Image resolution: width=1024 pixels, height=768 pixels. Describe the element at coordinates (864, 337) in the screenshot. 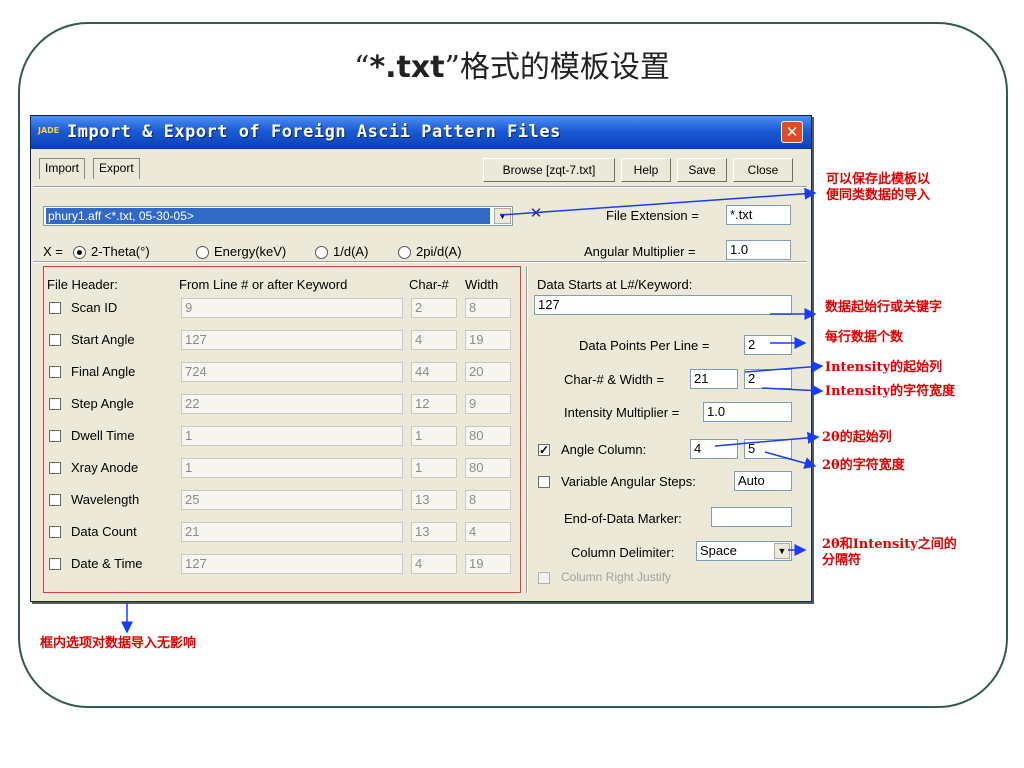

I see `note-points-per-line: 每行数据个数` at that location.